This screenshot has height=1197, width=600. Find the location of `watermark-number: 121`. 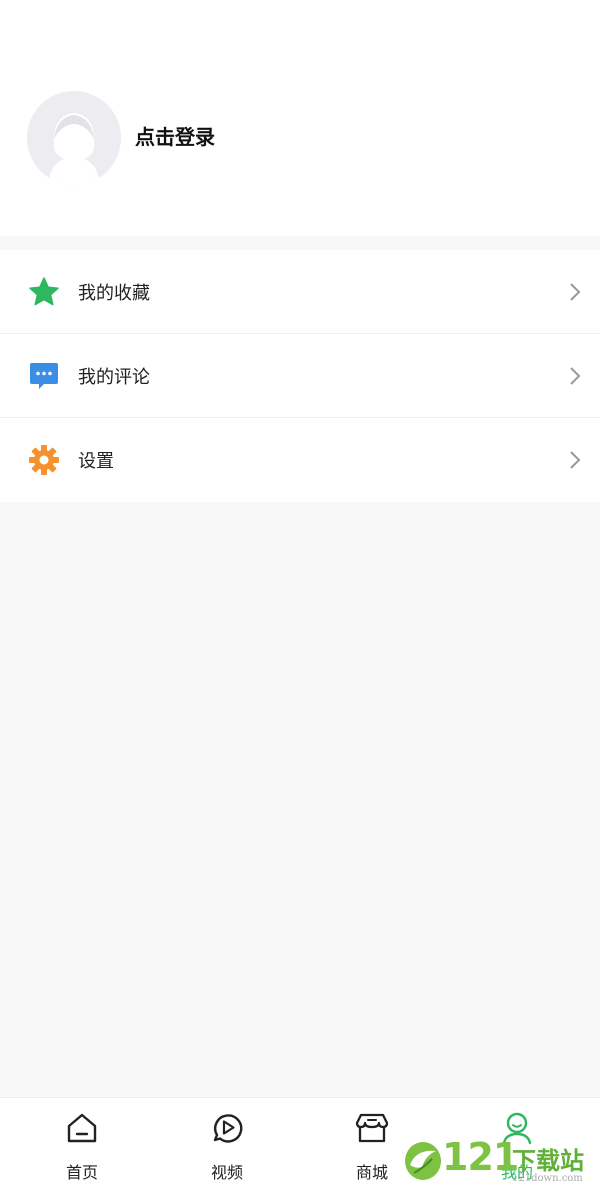

watermark-number: 121 is located at coordinates (480, 1157).